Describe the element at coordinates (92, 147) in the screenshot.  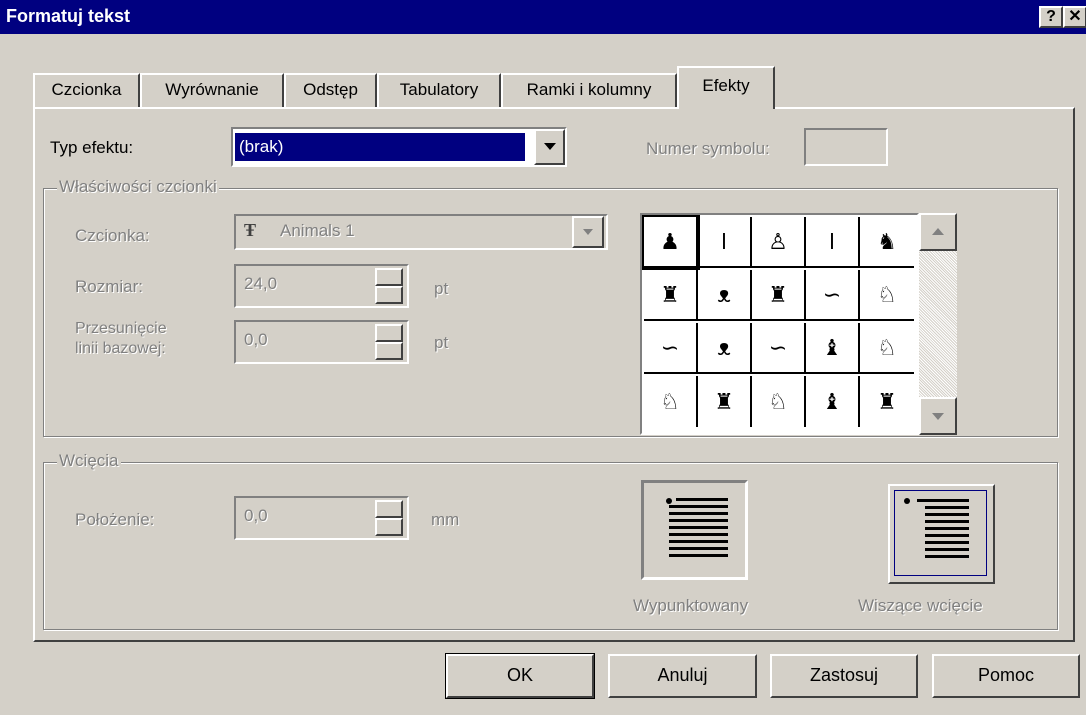
I see `effect-type-label: Typ efektu:` at that location.